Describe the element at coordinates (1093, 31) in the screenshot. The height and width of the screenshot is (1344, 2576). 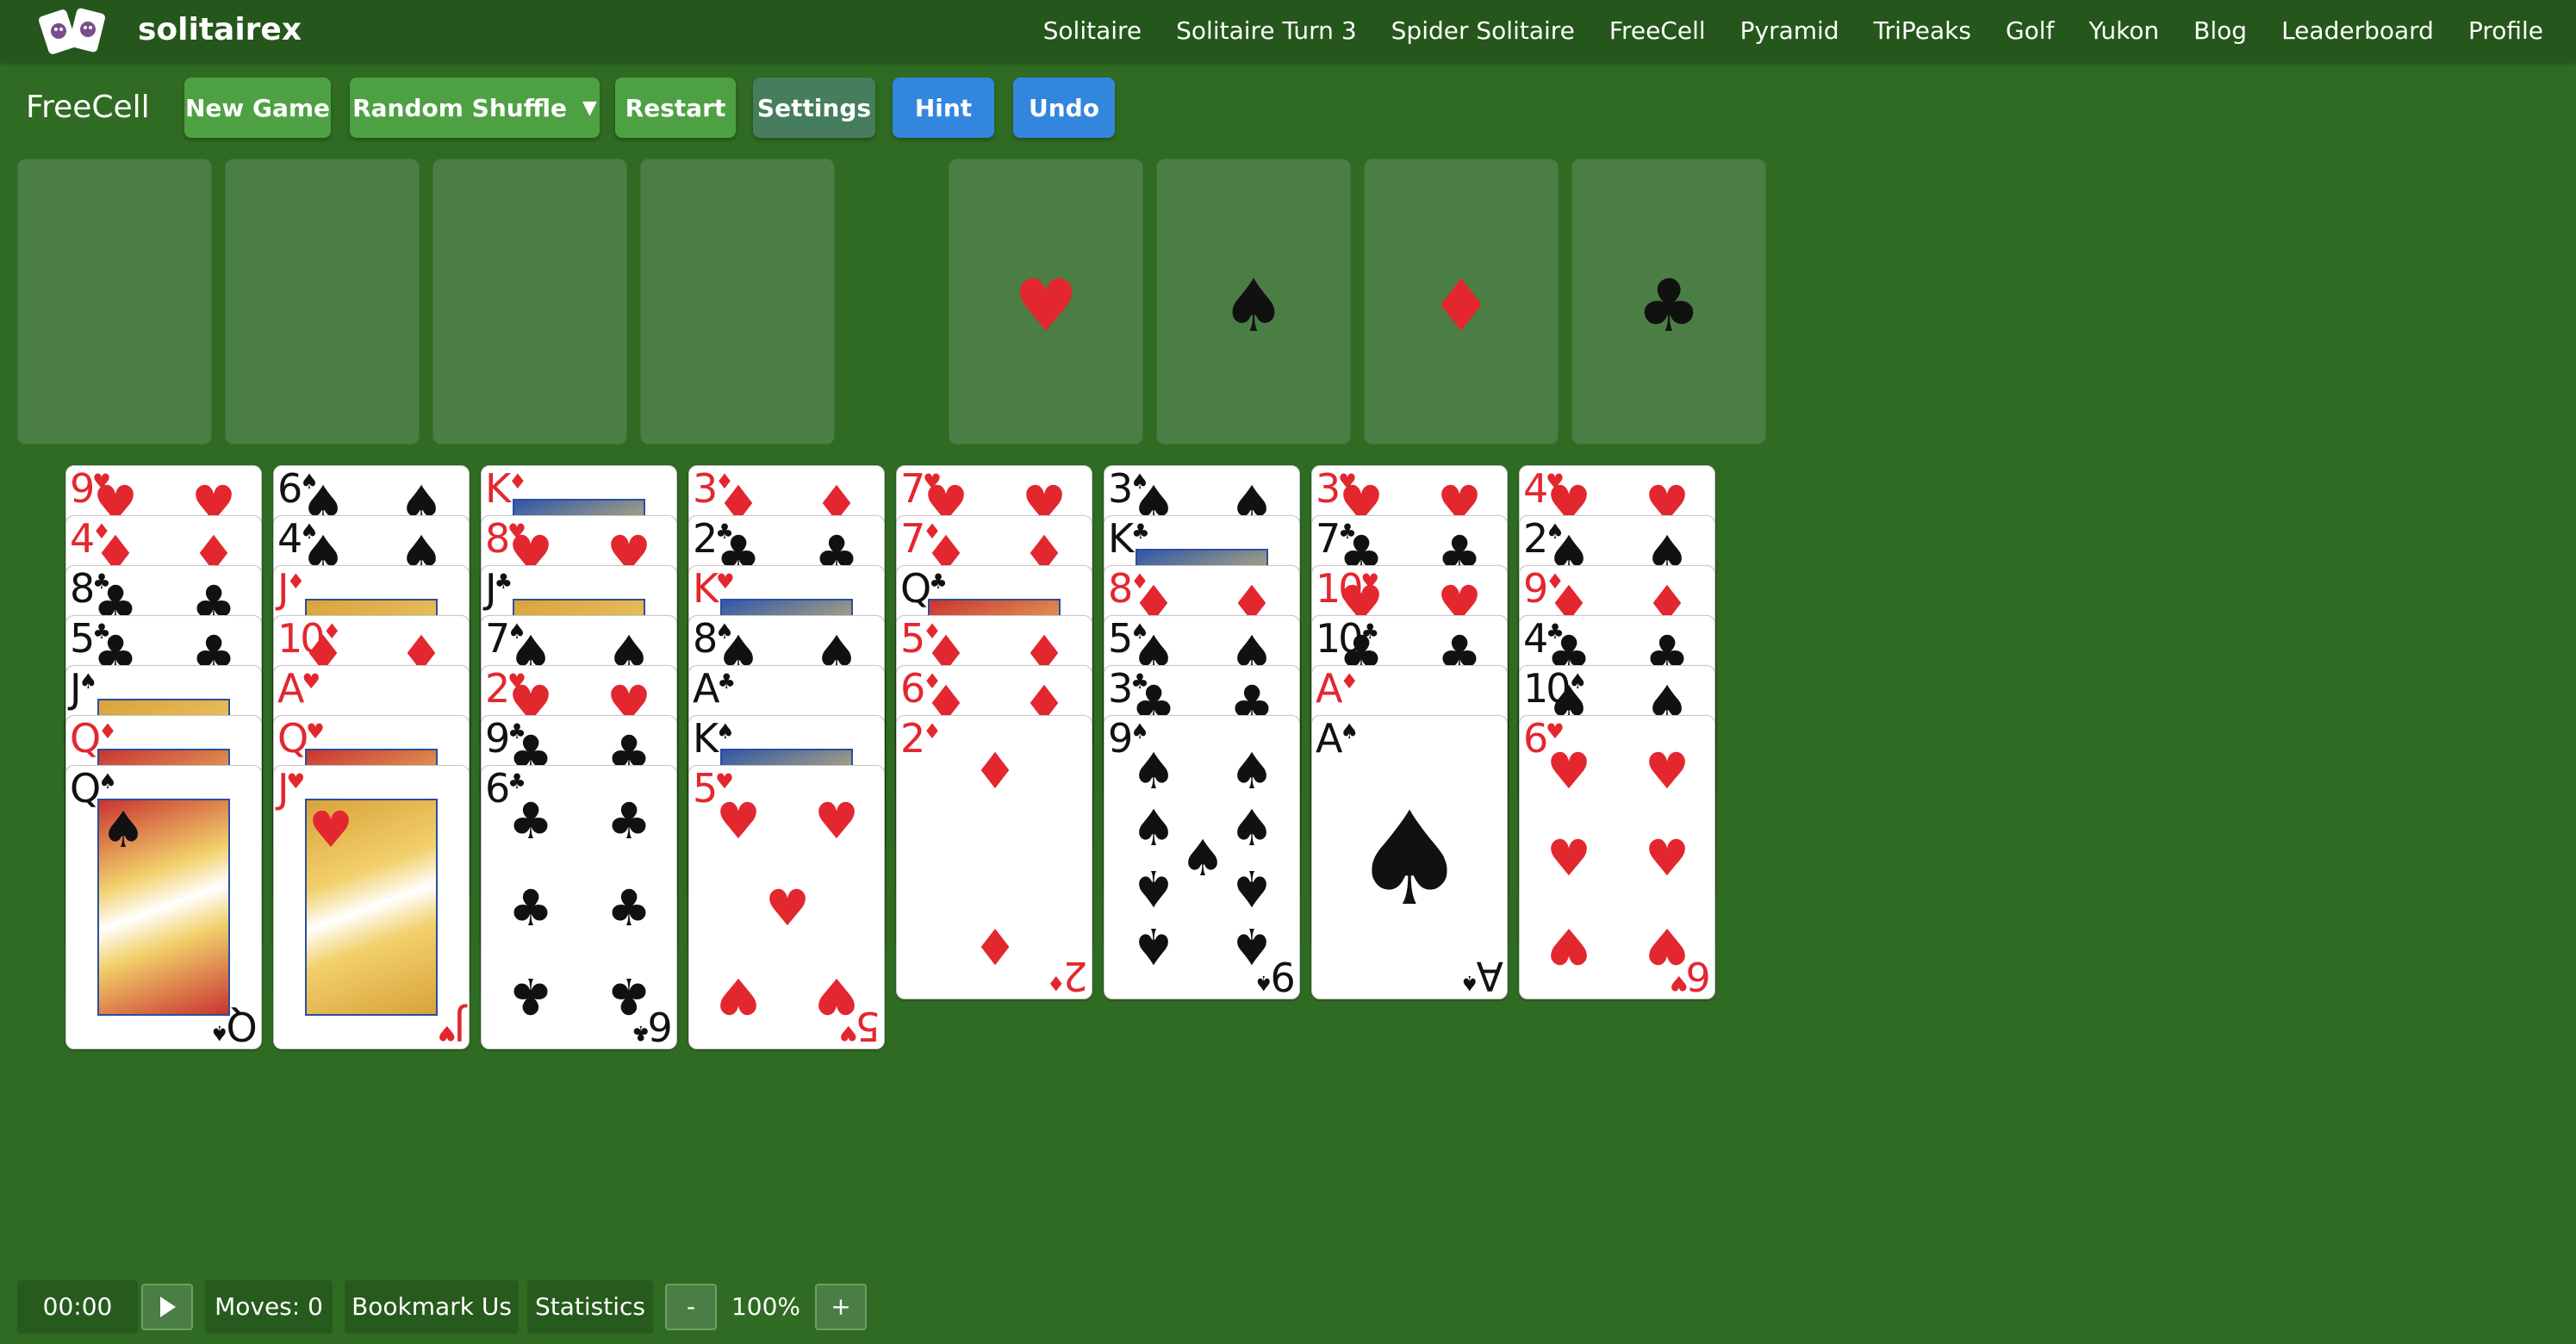
I see `nav-link-solitaire: Solitaire` at that location.